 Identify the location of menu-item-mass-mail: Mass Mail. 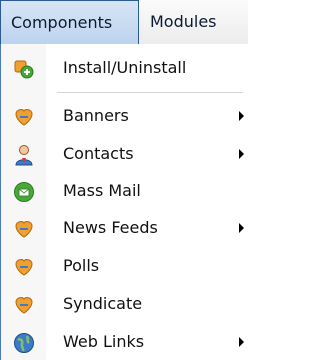
(124, 191).